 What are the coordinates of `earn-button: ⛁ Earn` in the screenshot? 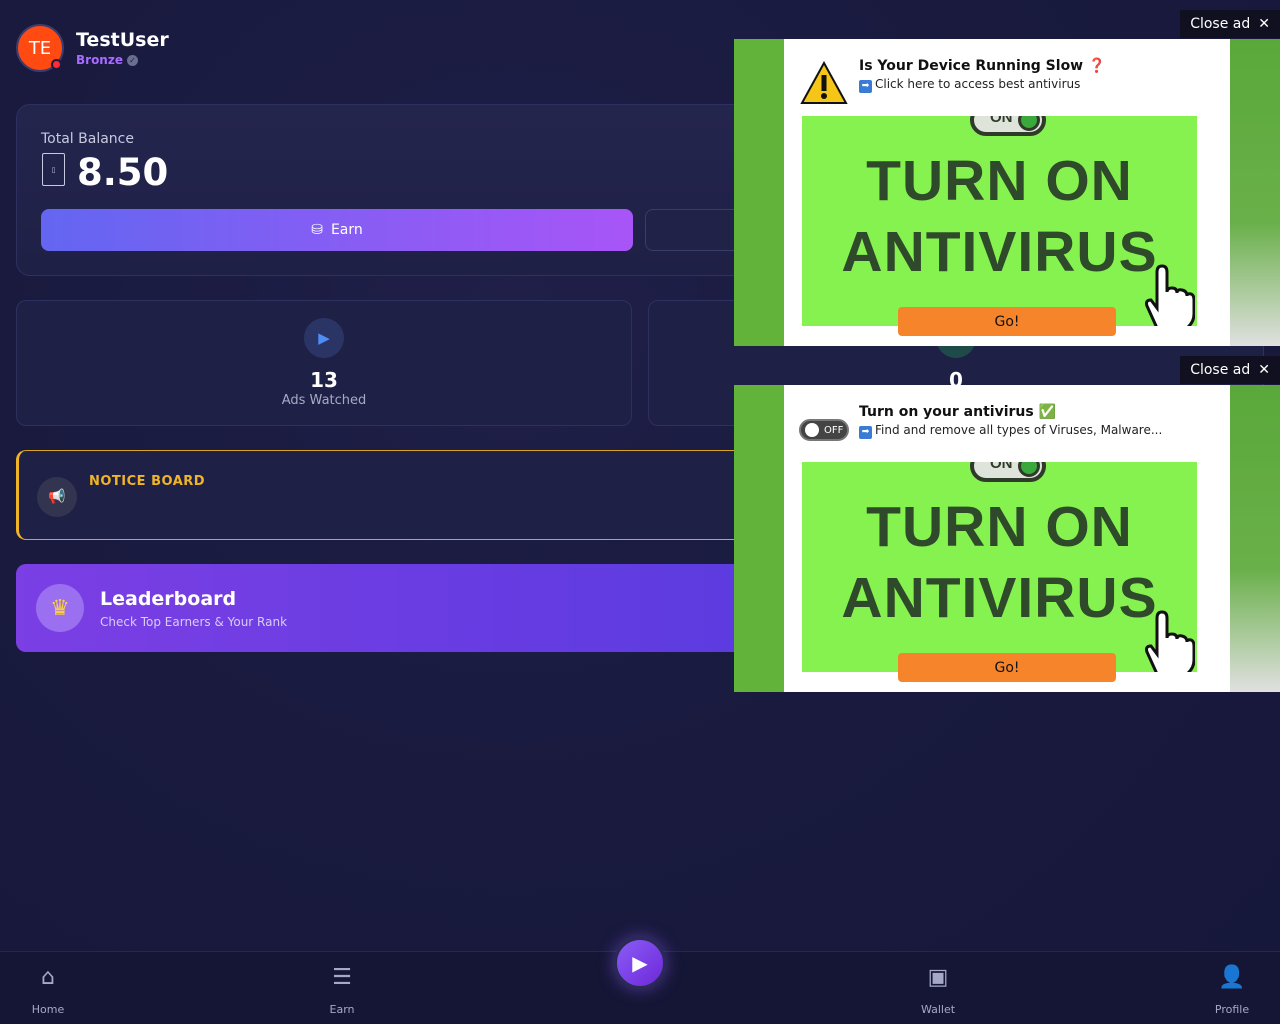 It's located at (337, 230).